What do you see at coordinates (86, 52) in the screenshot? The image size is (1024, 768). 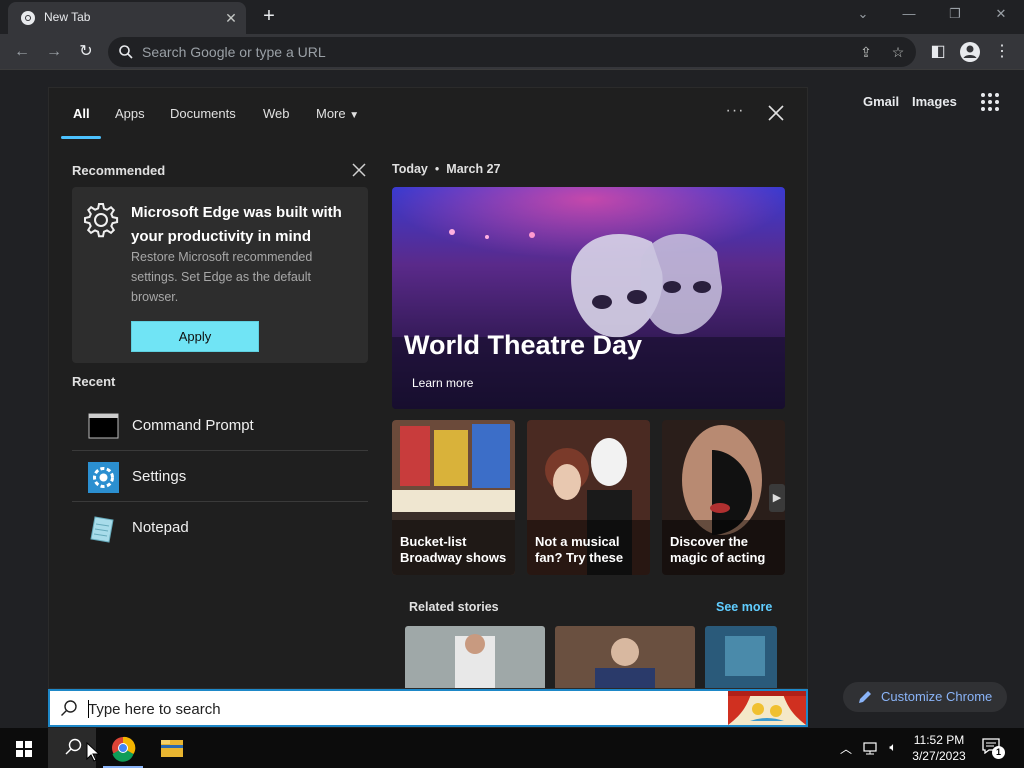 I see `reload-button: ↻` at bounding box center [86, 52].